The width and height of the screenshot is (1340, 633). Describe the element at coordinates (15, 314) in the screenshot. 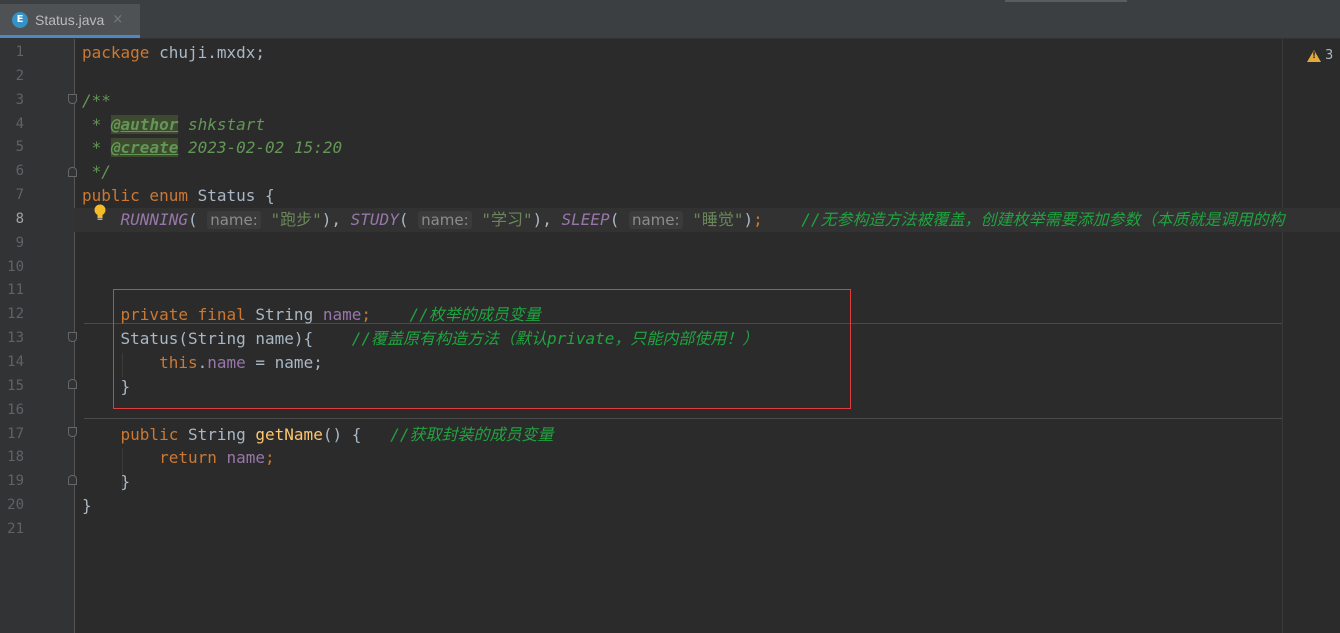

I see `line-number: 12` at that location.